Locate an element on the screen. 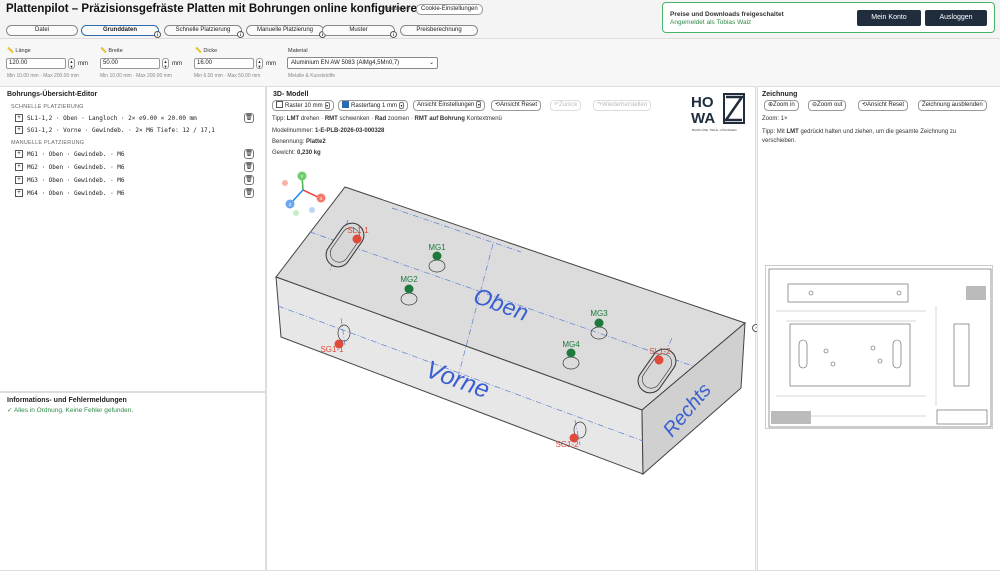  list-item: + MG1 · Oben · Gewindeb. · M6 is located at coordinates (135, 154).